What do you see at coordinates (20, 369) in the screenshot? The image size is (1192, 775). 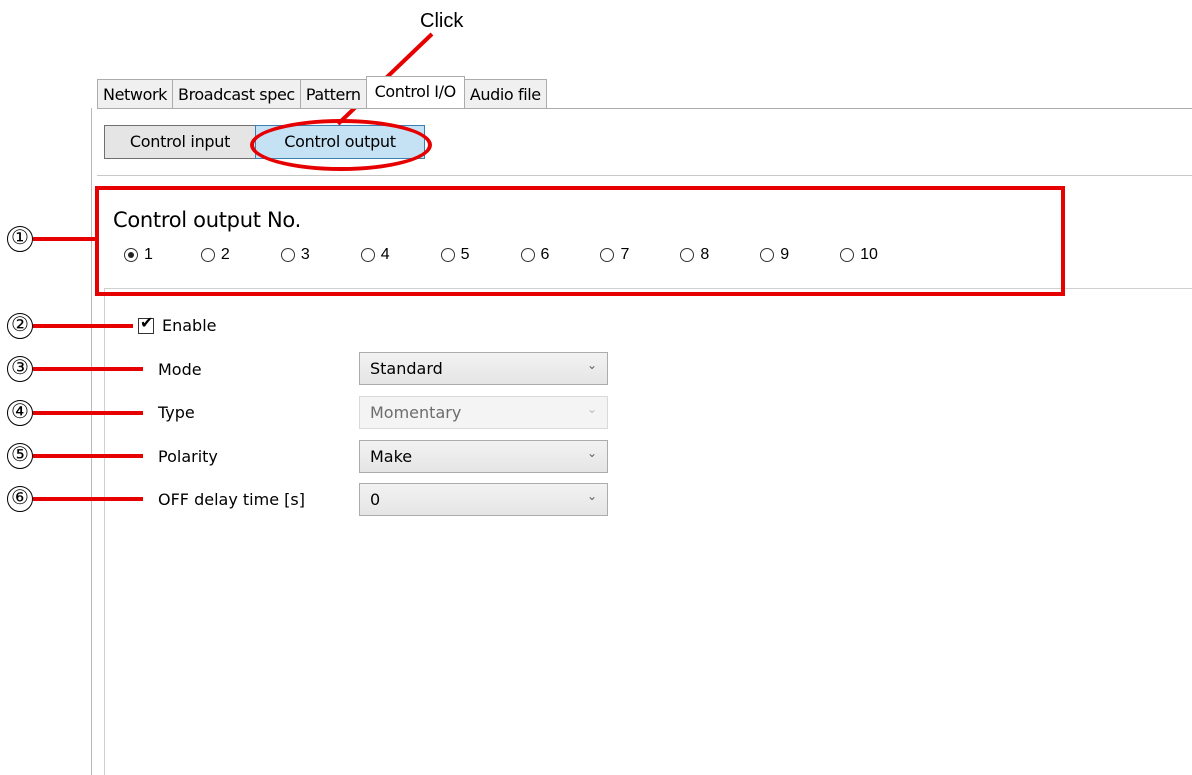 I see `marker-3: ③` at bounding box center [20, 369].